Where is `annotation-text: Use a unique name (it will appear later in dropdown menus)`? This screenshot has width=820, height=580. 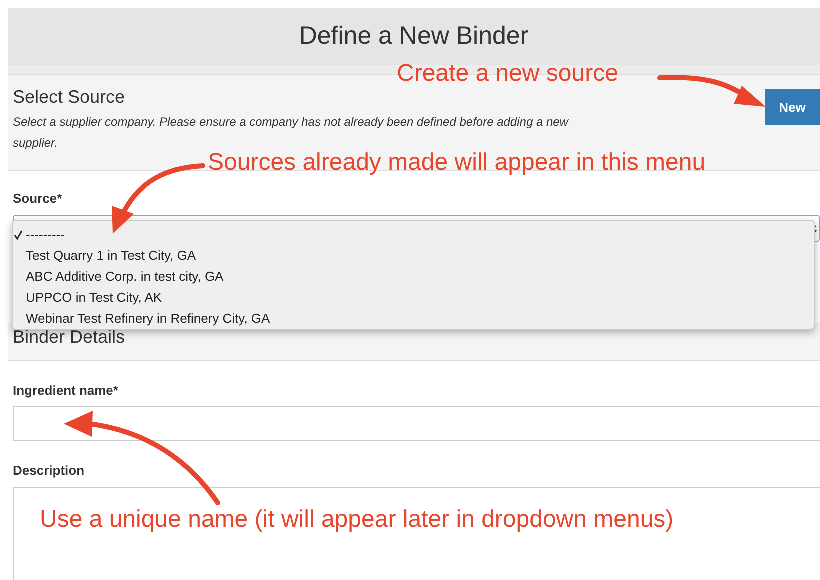
annotation-text: Use a unique name (it will appear later in dropdown menus) is located at coordinates (357, 520).